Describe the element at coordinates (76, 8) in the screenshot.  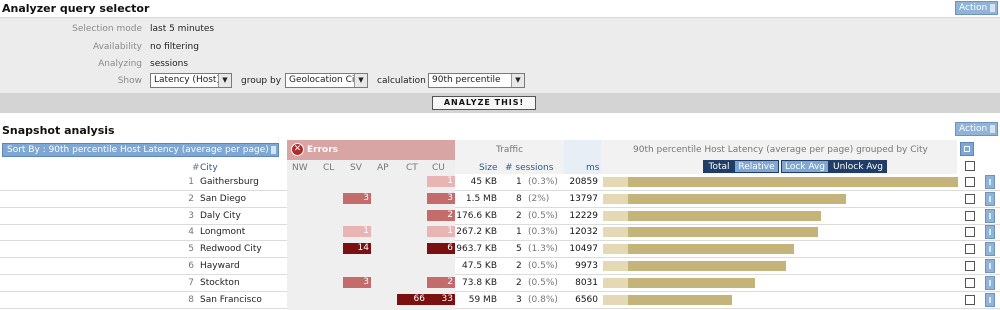
I see `query-selector-title: Analyzer query selector` at that location.